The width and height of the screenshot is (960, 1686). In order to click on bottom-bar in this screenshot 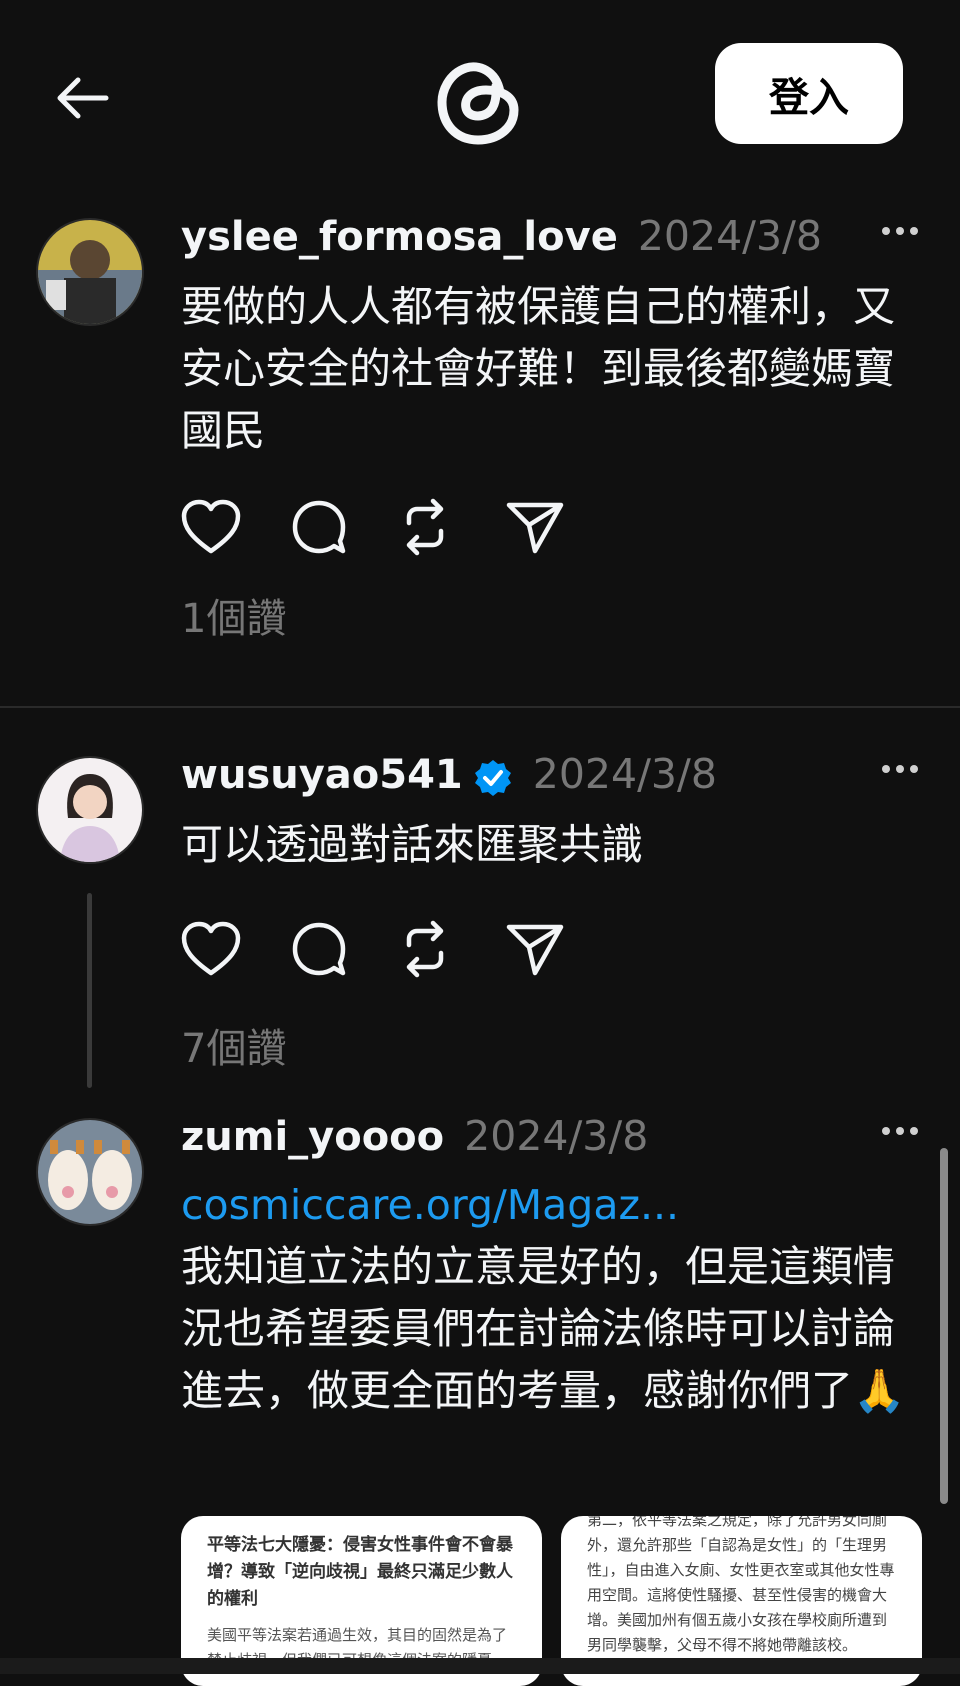, I will do `click(480, 1666)`.